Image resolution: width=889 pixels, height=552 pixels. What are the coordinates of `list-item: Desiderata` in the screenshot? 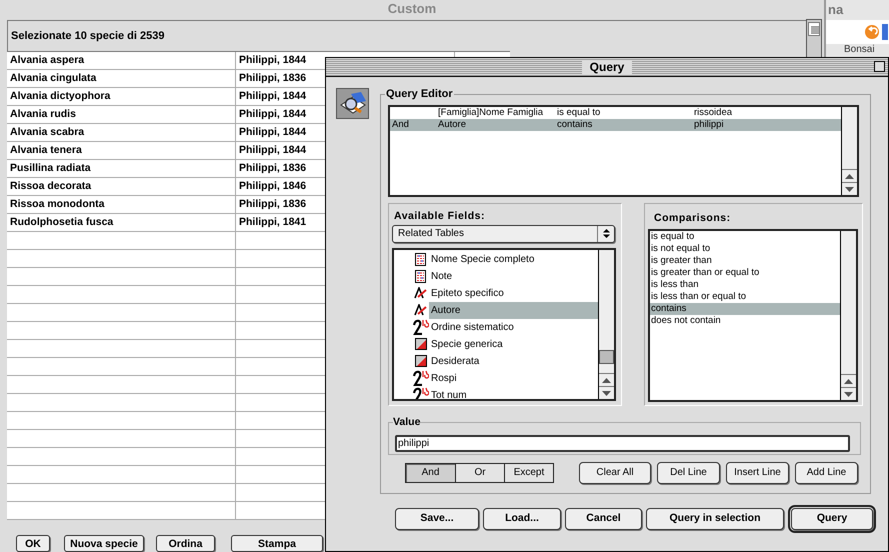 It's located at (513, 361).